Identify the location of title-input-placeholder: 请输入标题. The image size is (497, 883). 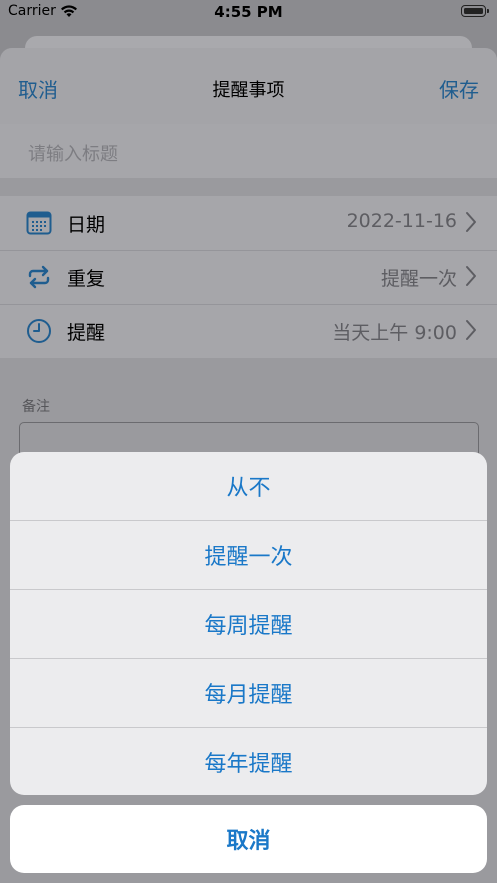
(73, 154).